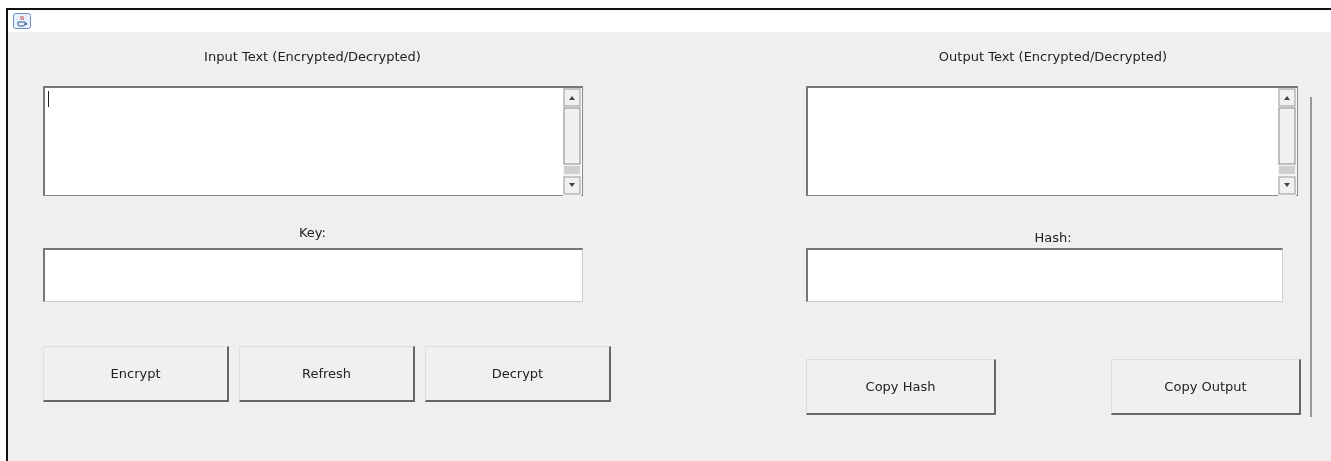  What do you see at coordinates (1053, 238) in the screenshot?
I see `field-label: Hash:` at bounding box center [1053, 238].